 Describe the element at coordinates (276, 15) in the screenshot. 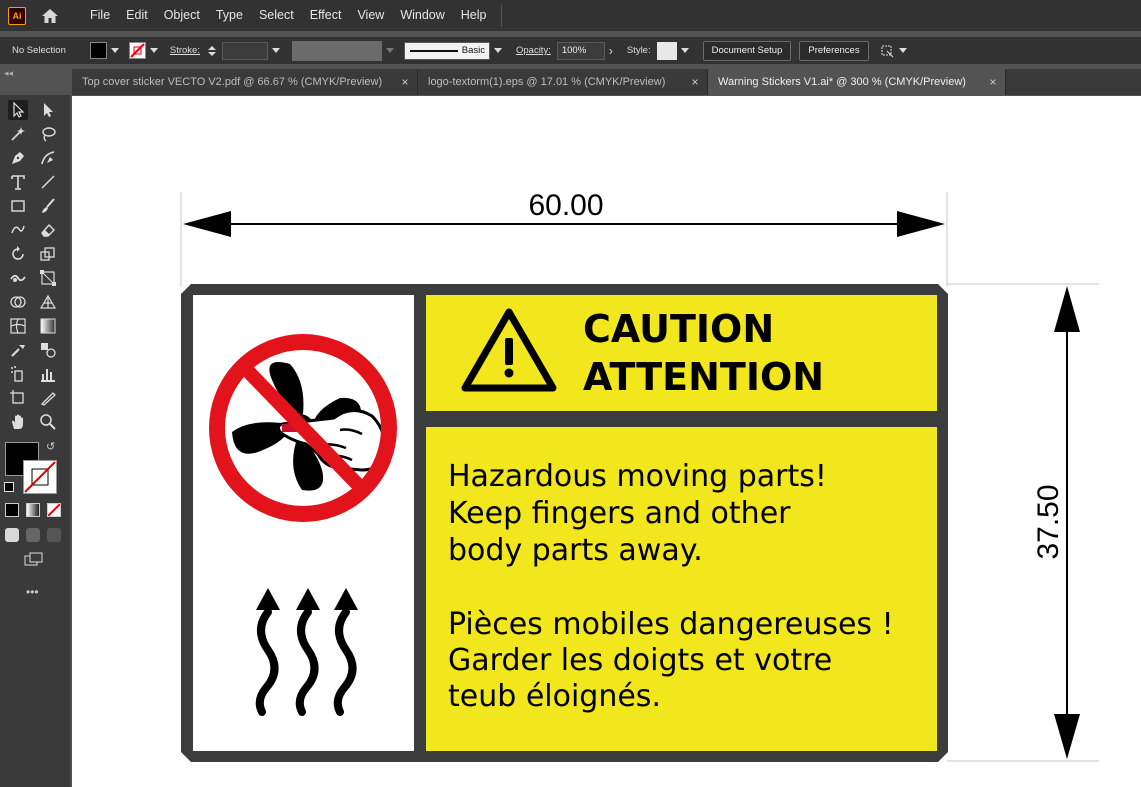

I see `menu-select: Select` at that location.